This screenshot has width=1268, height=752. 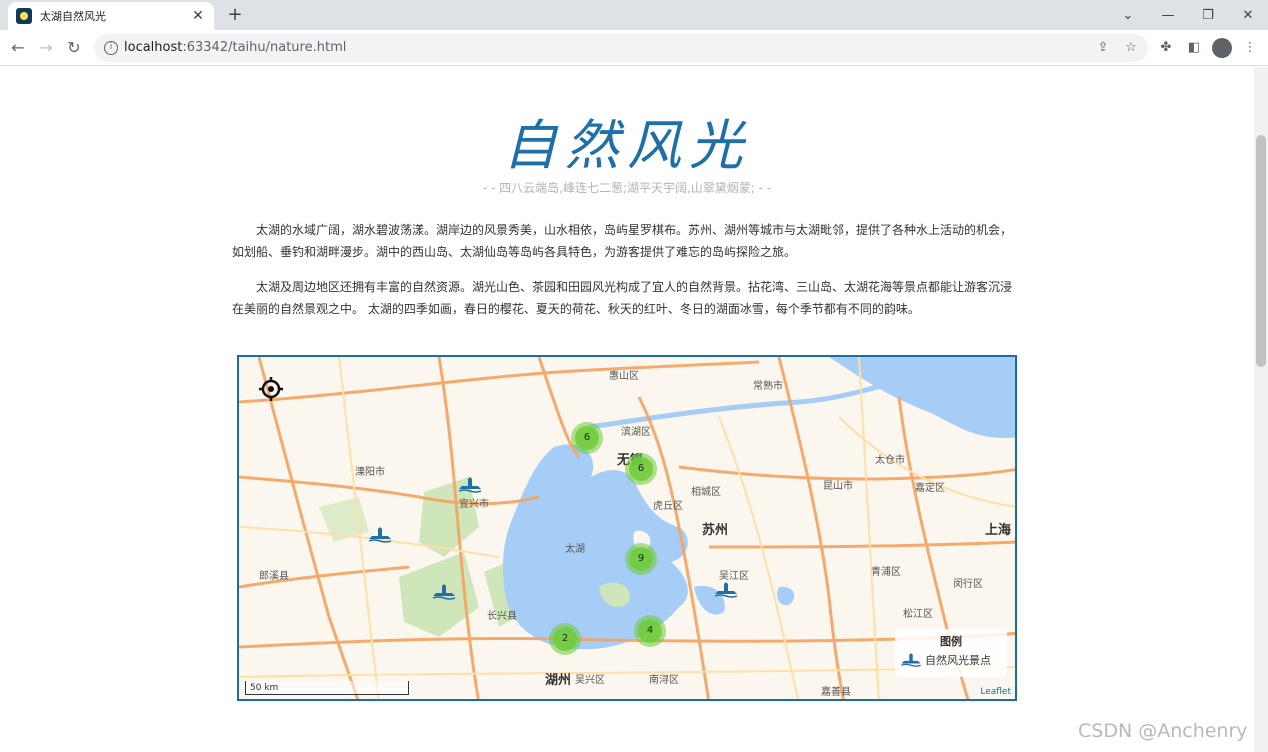 I want to click on map-label-liyang: 溧阳市, so click(x=370, y=472).